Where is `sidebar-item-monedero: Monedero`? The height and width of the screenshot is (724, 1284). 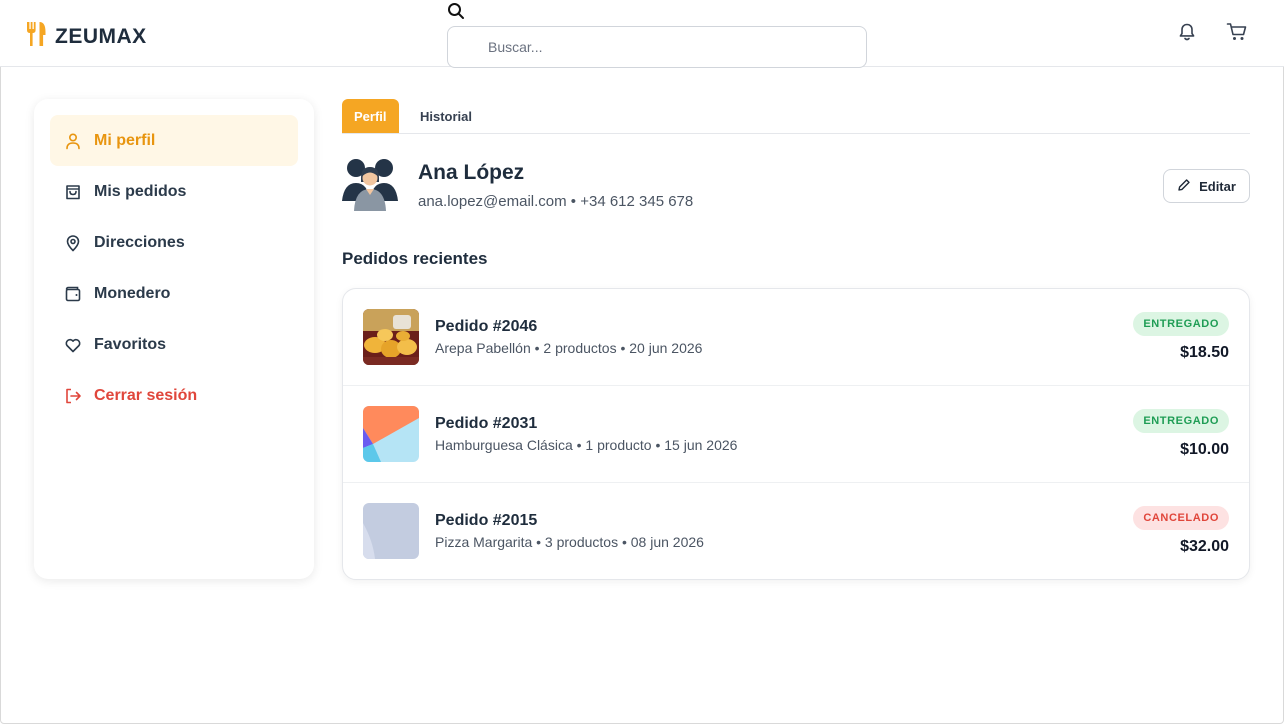
sidebar-item-monedero: Monedero is located at coordinates (174, 293).